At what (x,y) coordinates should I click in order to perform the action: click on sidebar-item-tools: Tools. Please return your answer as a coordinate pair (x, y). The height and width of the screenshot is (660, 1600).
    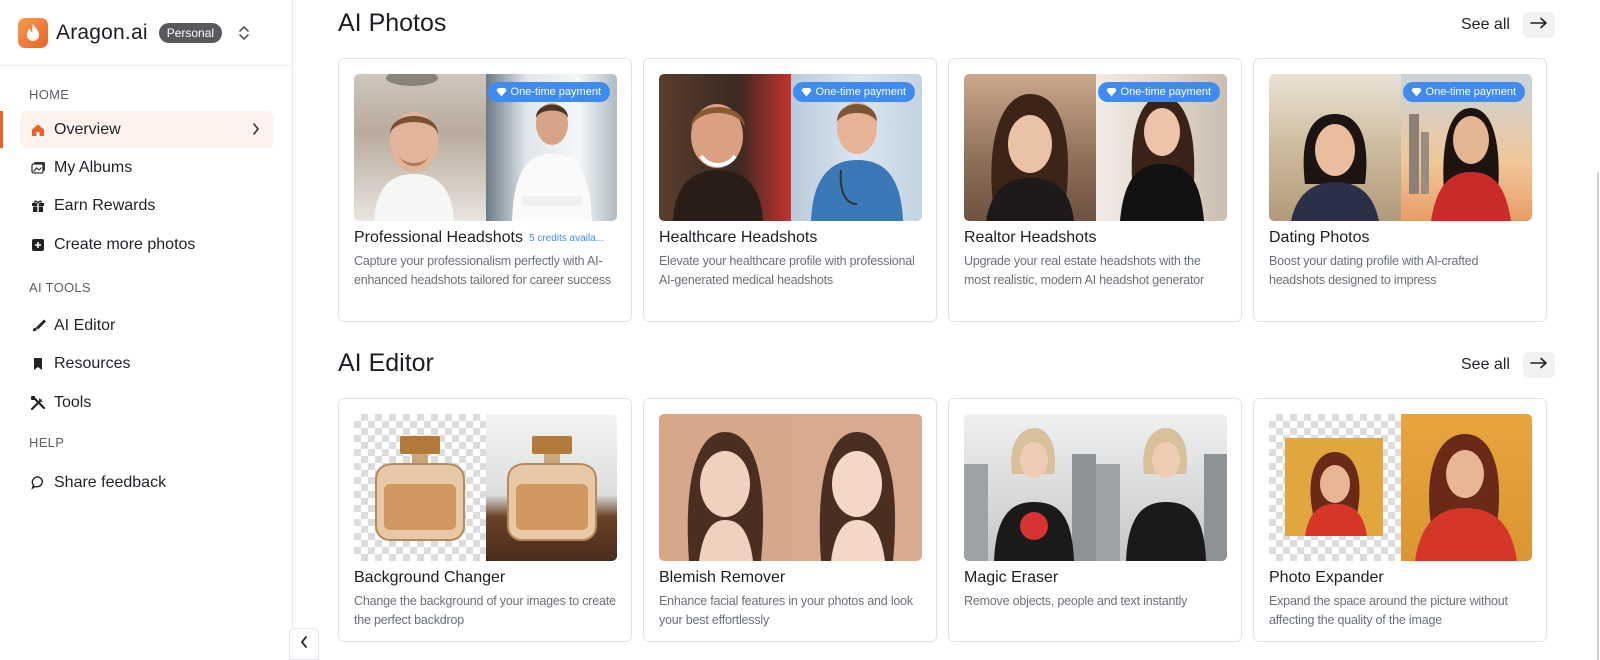
    Looking at the image, I should click on (147, 402).